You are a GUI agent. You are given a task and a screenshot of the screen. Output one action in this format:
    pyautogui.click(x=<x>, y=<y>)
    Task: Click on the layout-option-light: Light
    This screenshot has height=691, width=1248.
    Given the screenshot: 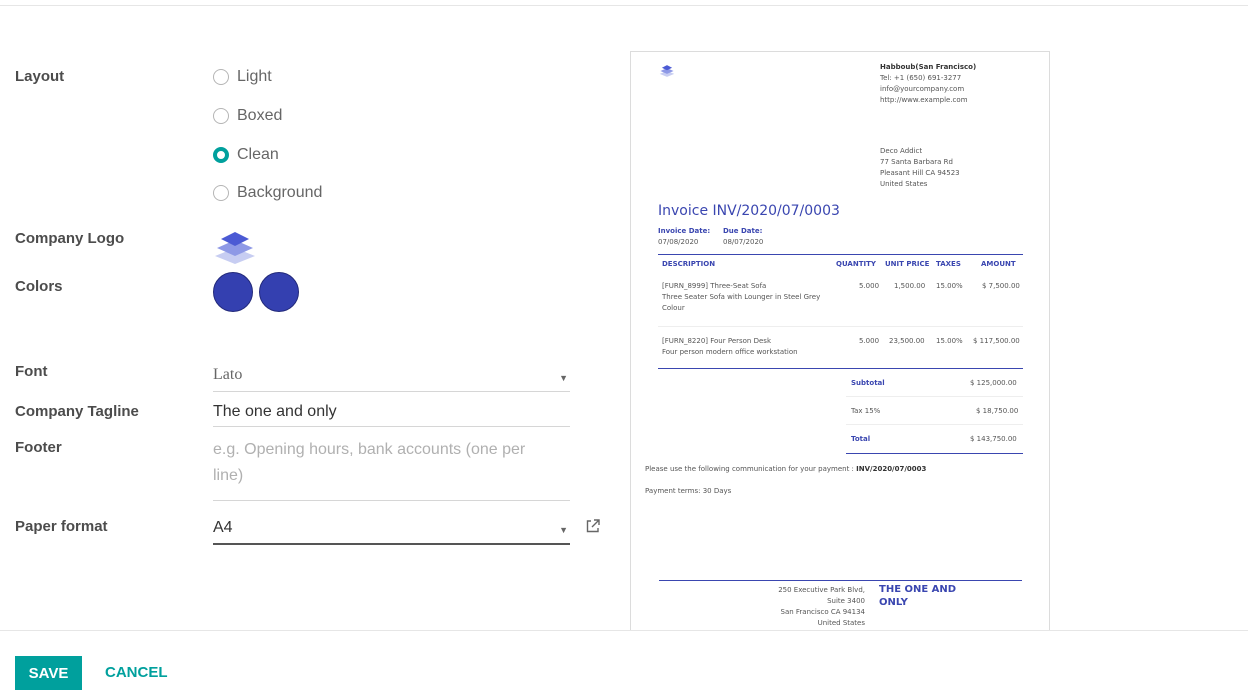 What is the action you would take?
    pyautogui.click(x=242, y=77)
    